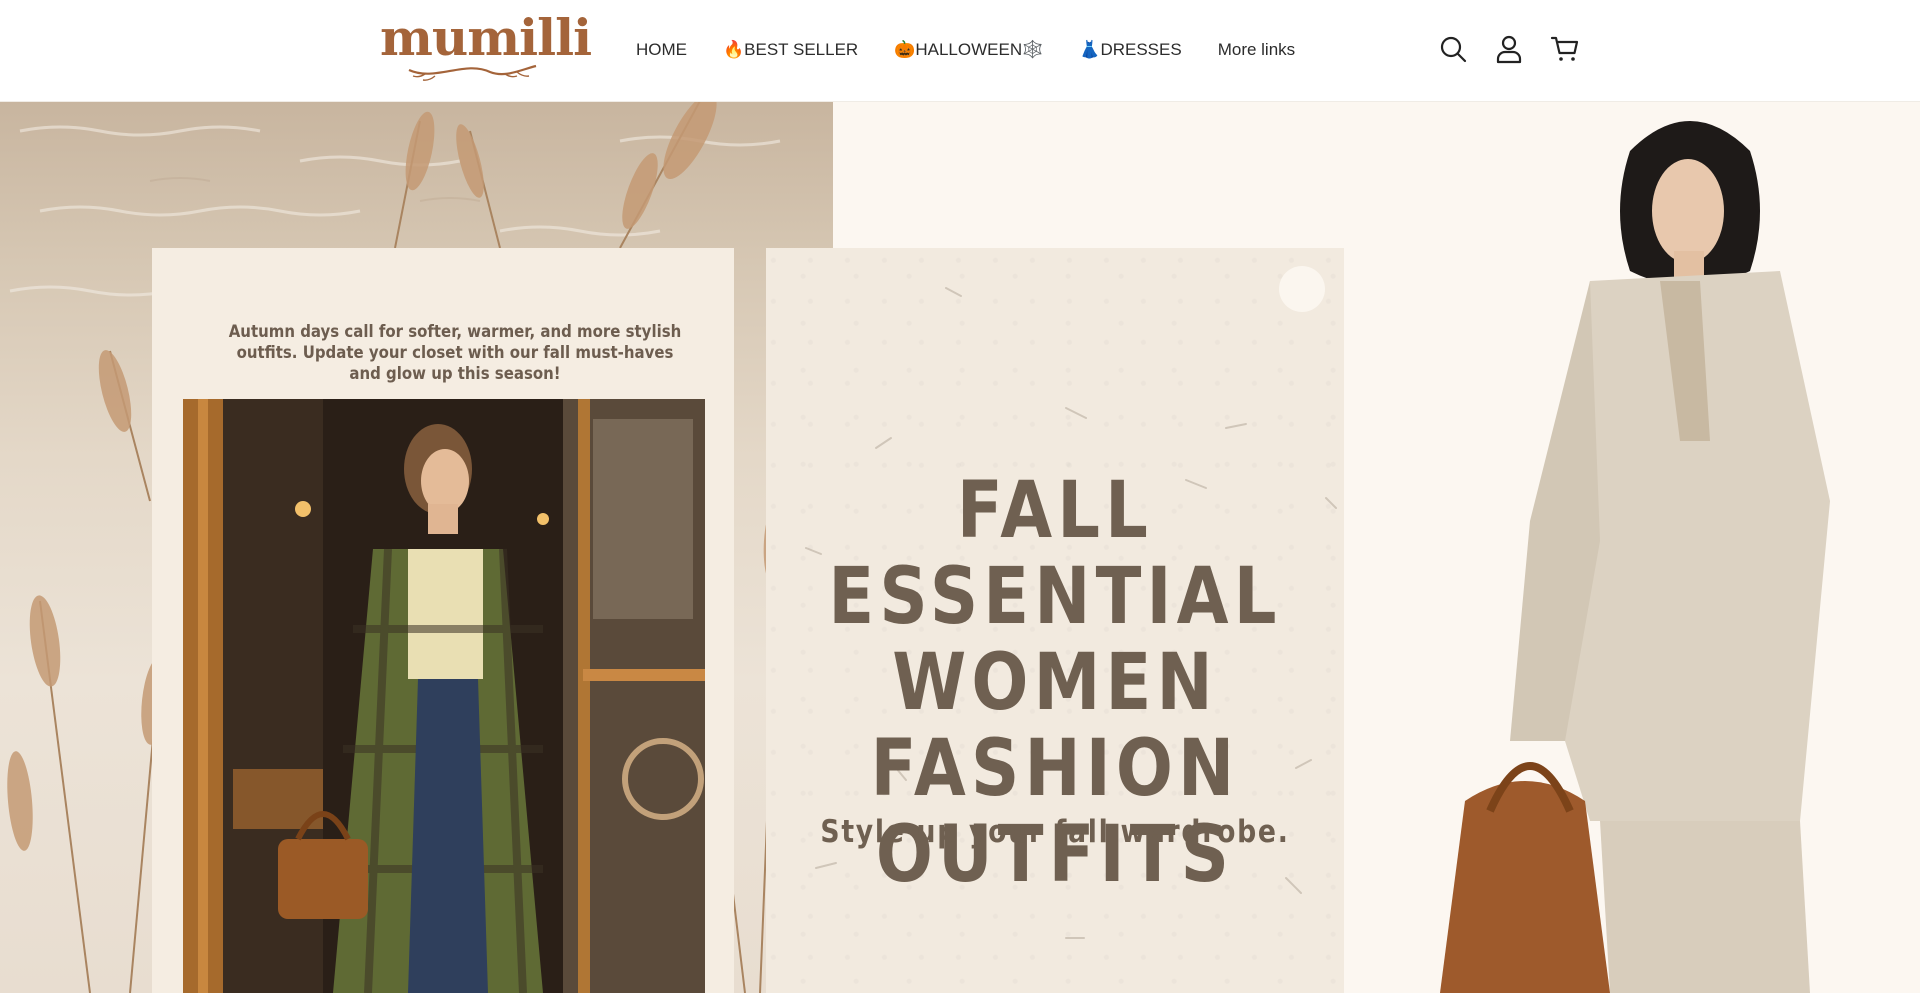 This screenshot has width=1920, height=993. Describe the element at coordinates (1055, 554) in the screenshot. I see `headline-line-1: FALL ESSENTIAL` at that location.